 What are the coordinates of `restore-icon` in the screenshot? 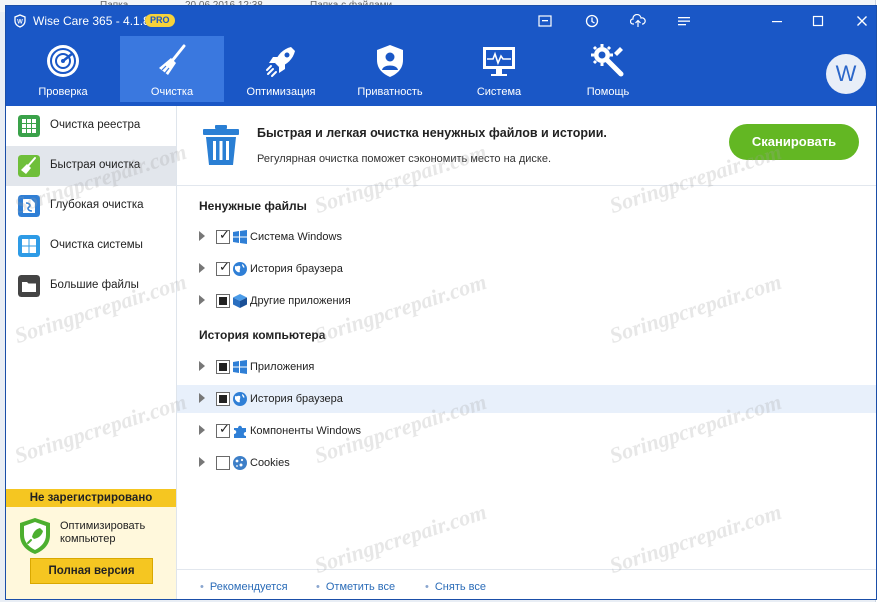 It's located at (592, 21).